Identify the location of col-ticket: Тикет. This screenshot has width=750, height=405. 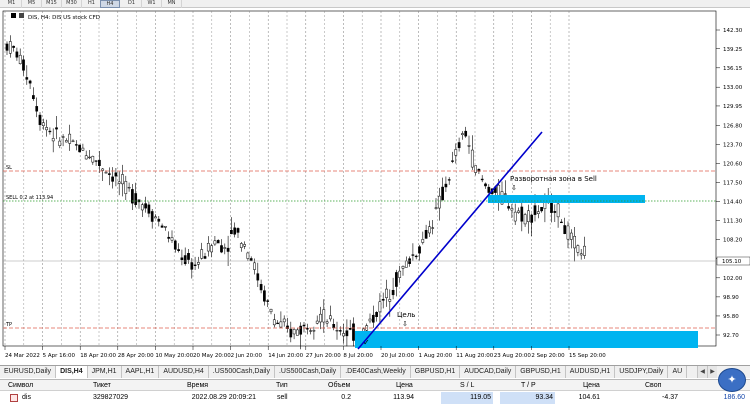
(102, 386).